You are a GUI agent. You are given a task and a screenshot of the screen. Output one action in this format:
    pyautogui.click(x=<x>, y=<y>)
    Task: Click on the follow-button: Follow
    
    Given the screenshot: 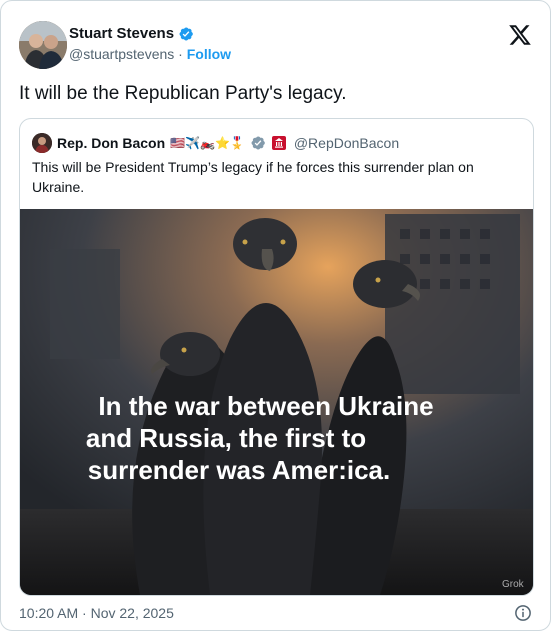 What is the action you would take?
    pyautogui.click(x=209, y=54)
    